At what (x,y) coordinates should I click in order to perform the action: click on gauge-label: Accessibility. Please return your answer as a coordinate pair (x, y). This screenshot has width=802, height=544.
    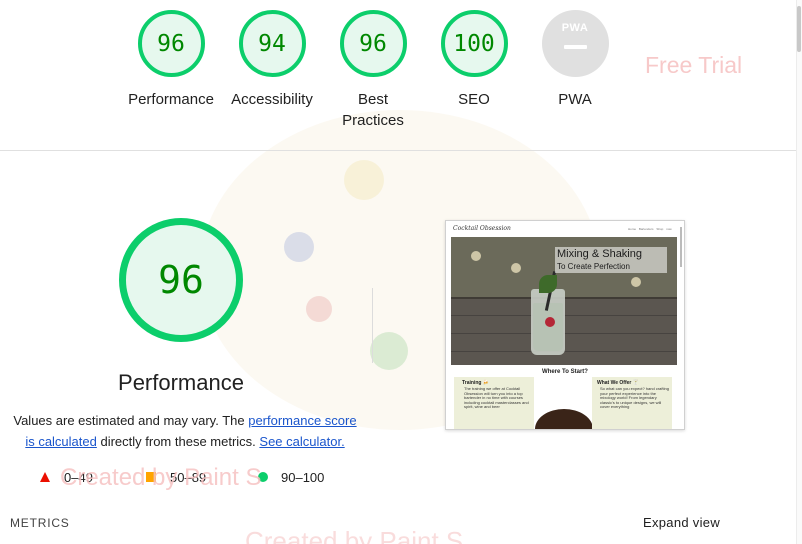
    Looking at the image, I should click on (272, 99).